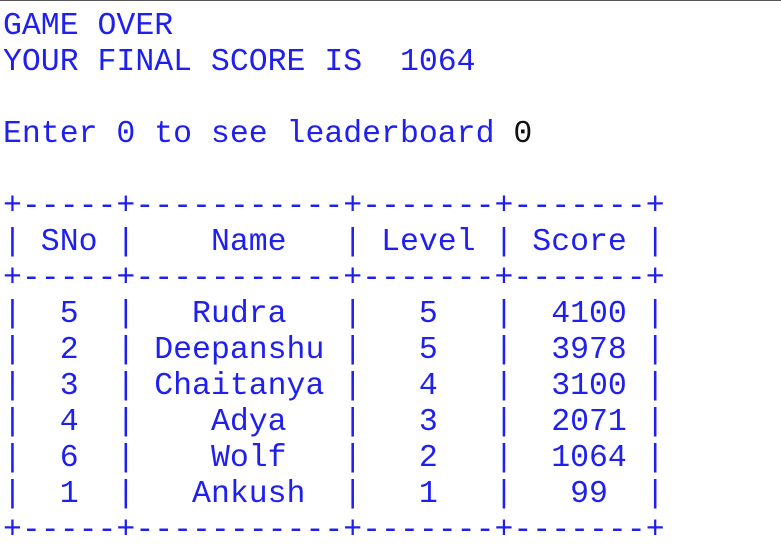  Describe the element at coordinates (69, 242) in the screenshot. I see `column-header-sno: SNo` at that location.